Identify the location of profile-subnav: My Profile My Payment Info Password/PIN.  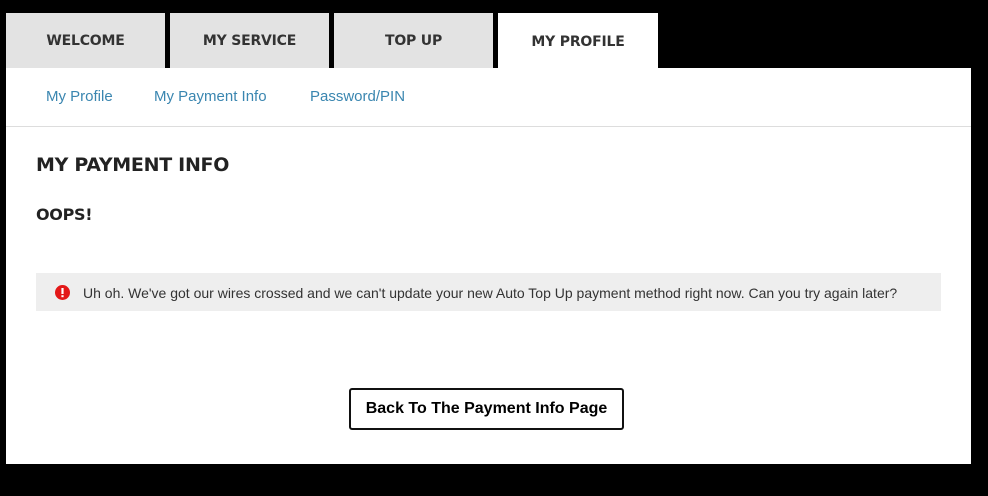
(488, 97).